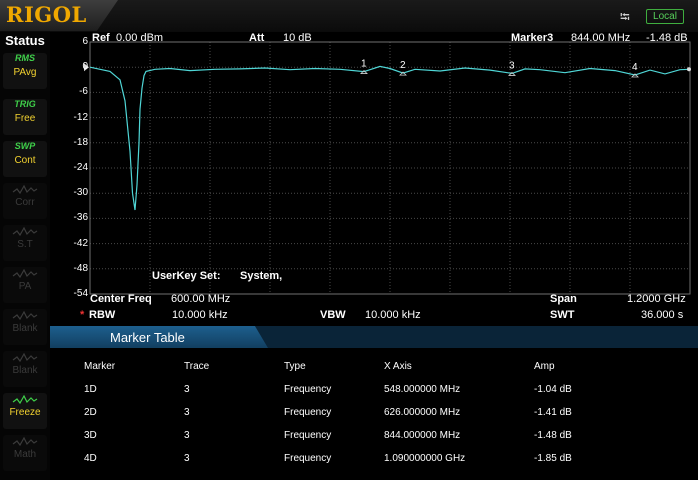  Describe the element at coordinates (512, 65) in the screenshot. I see `marker-label-3: 3` at that location.